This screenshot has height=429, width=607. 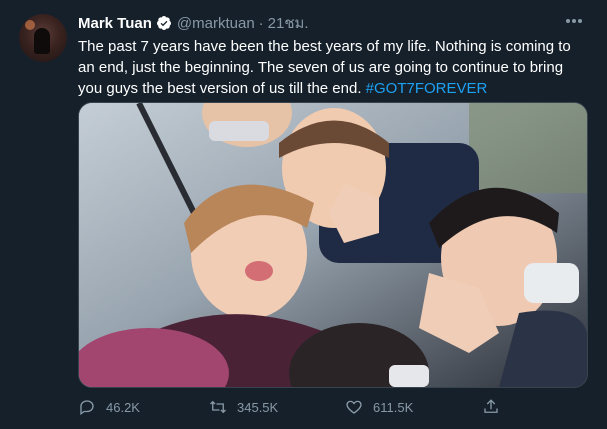 What do you see at coordinates (216, 23) in the screenshot?
I see `user-handle: @marktuan` at bounding box center [216, 23].